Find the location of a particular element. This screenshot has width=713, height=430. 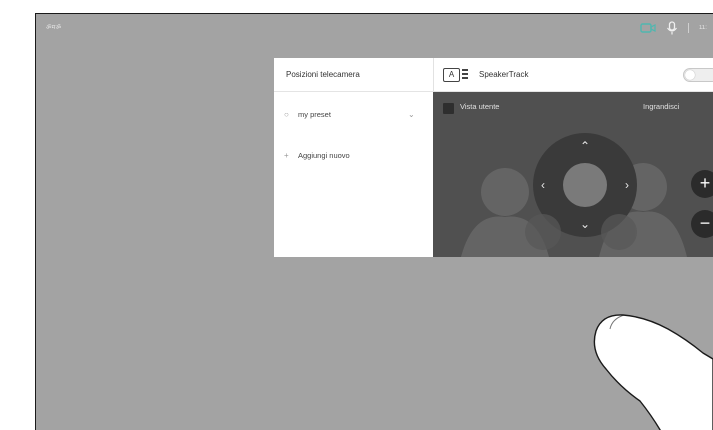

panel-title: Posizioni telecamera is located at coordinates (353, 75).